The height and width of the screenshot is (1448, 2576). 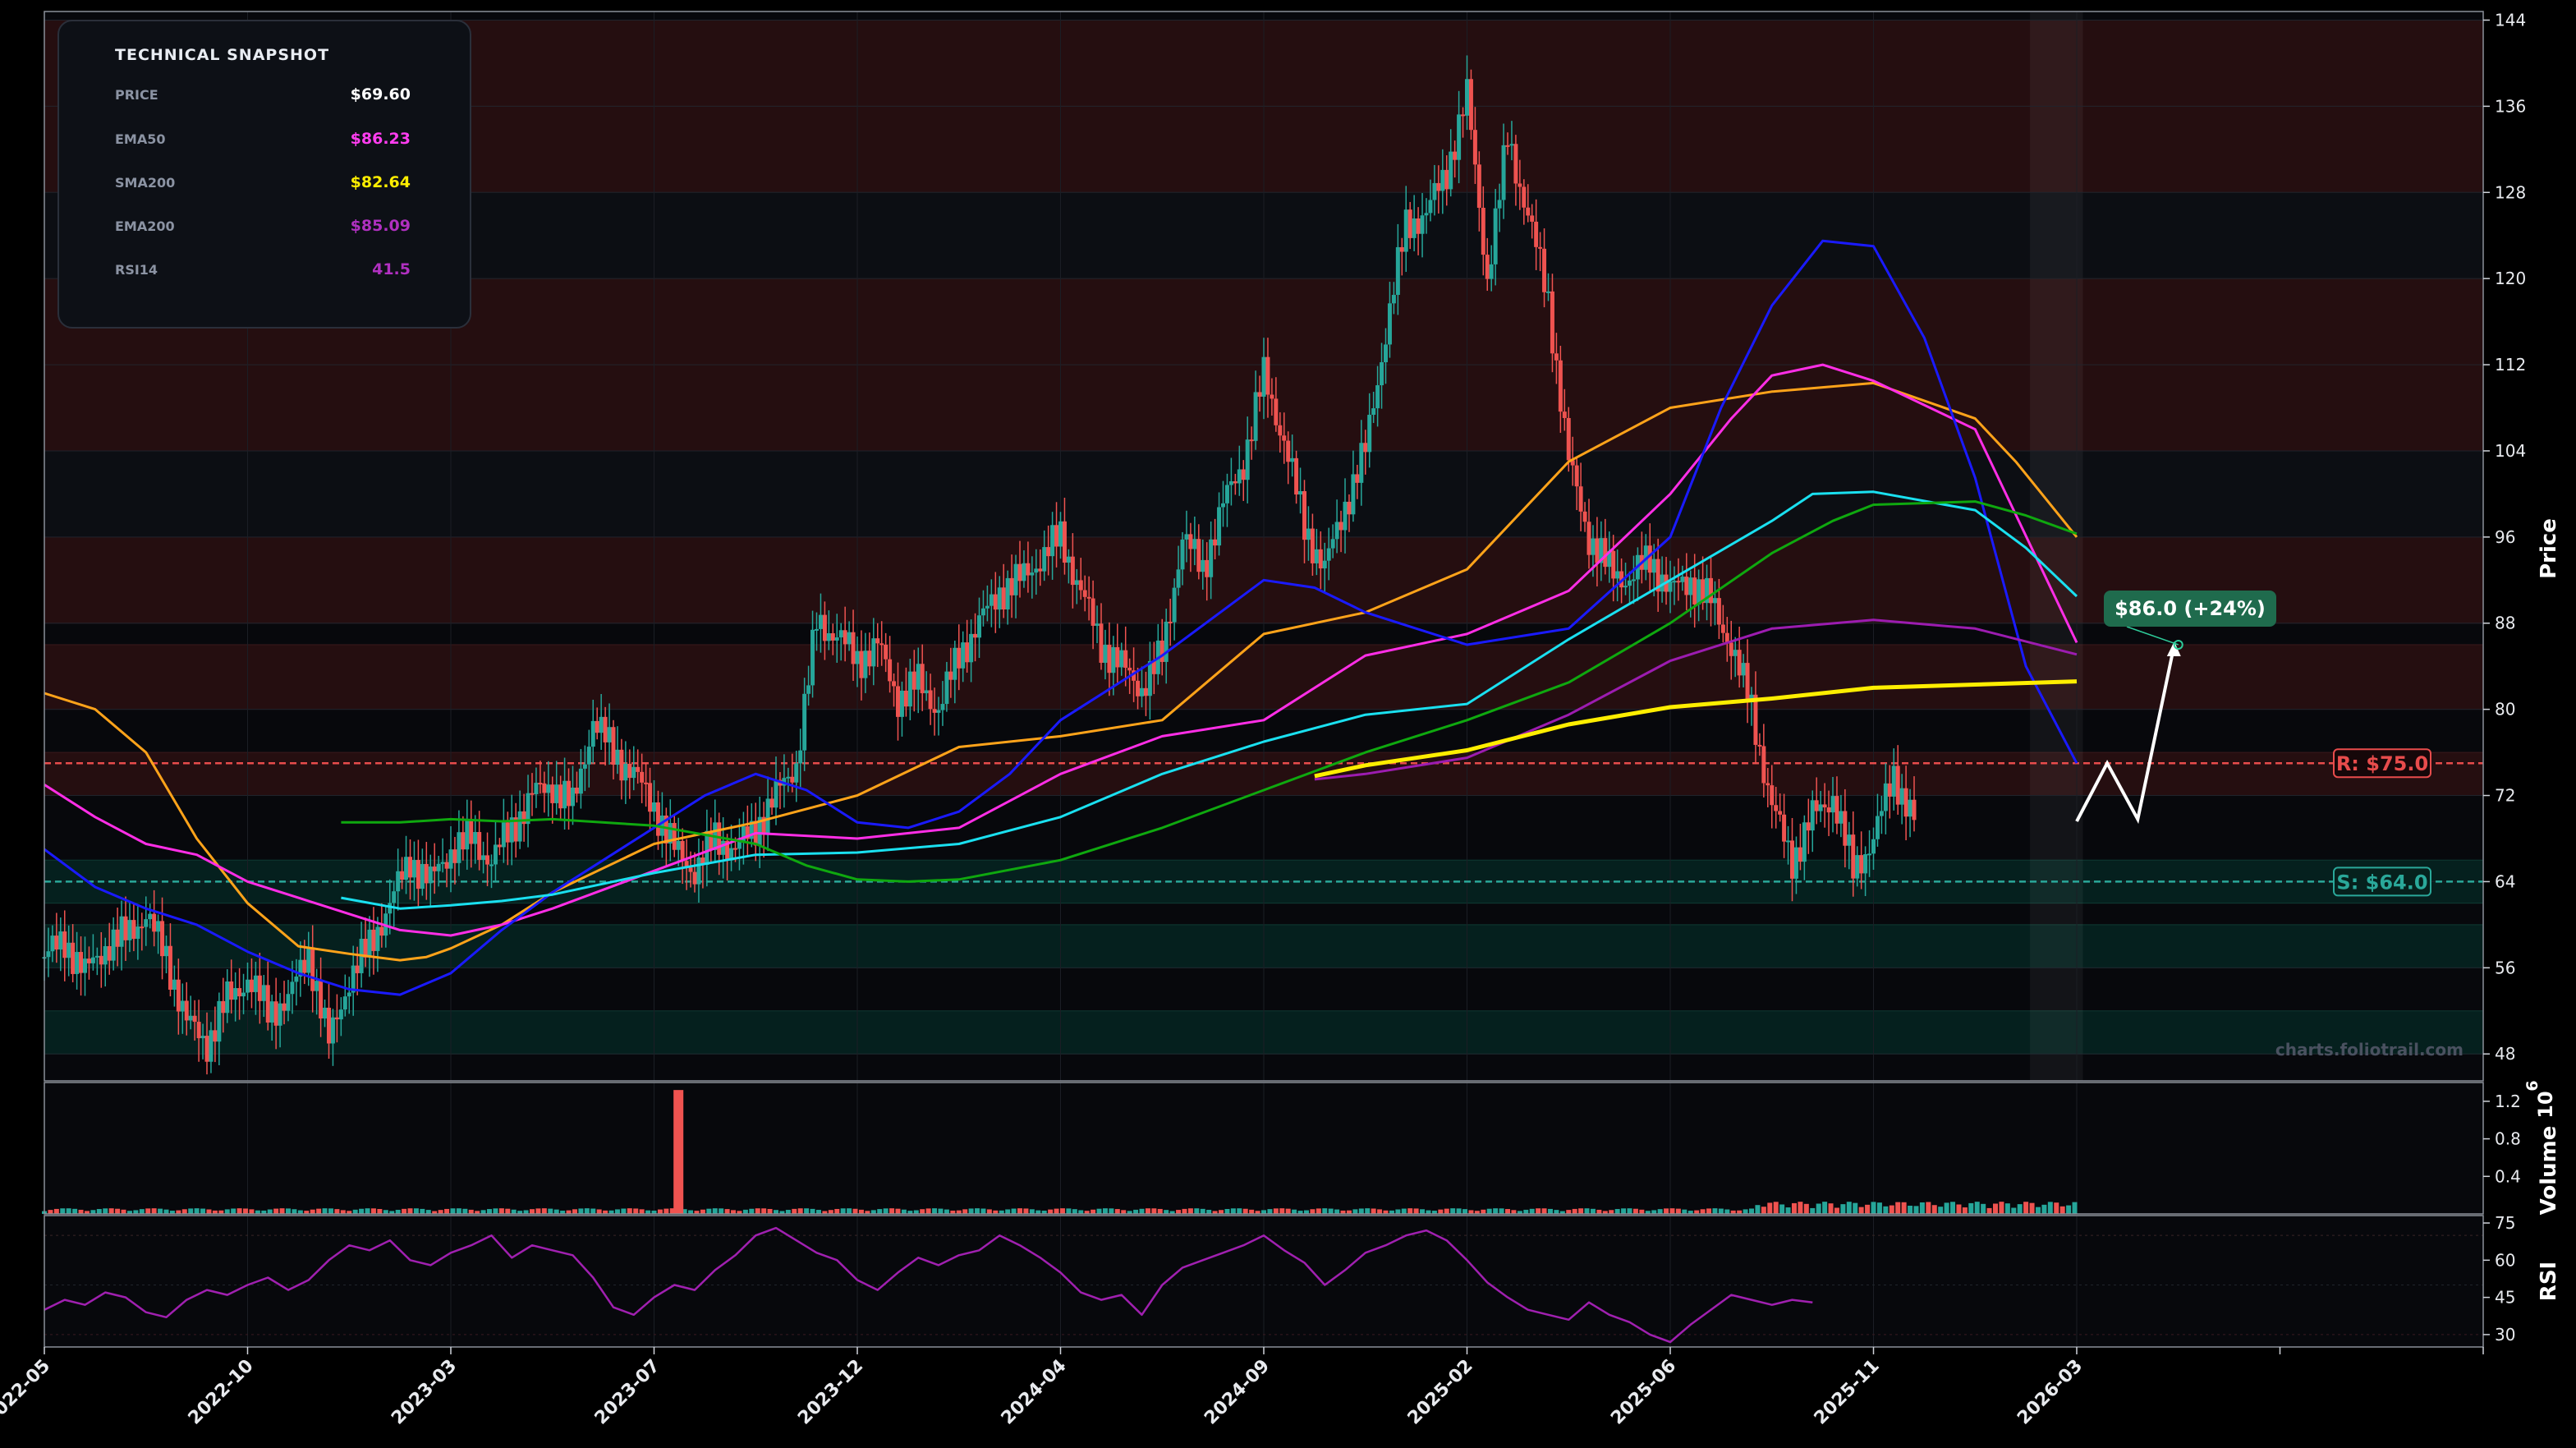 What do you see at coordinates (263, 230) in the screenshot?
I see `snapshot-row-ema200: EMA200 $85.09` at bounding box center [263, 230].